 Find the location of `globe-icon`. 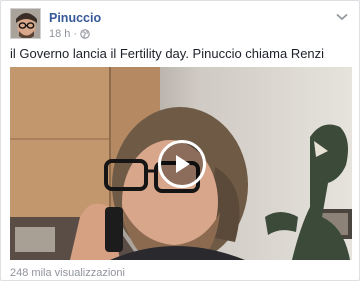

globe-icon is located at coordinates (85, 34).